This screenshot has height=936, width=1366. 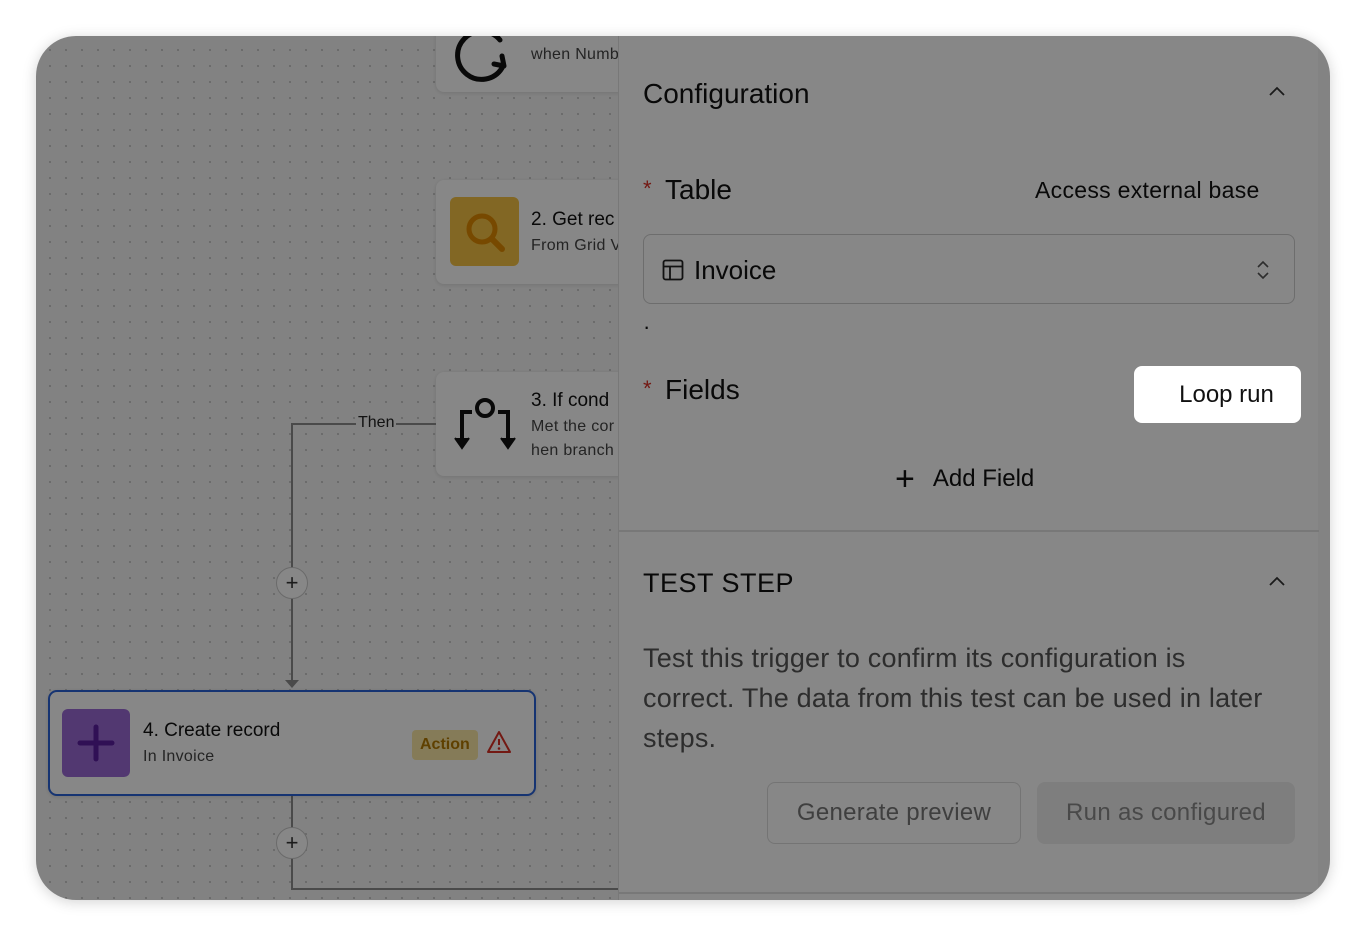 I want to click on add-step-button-bottom: +, so click(x=292, y=843).